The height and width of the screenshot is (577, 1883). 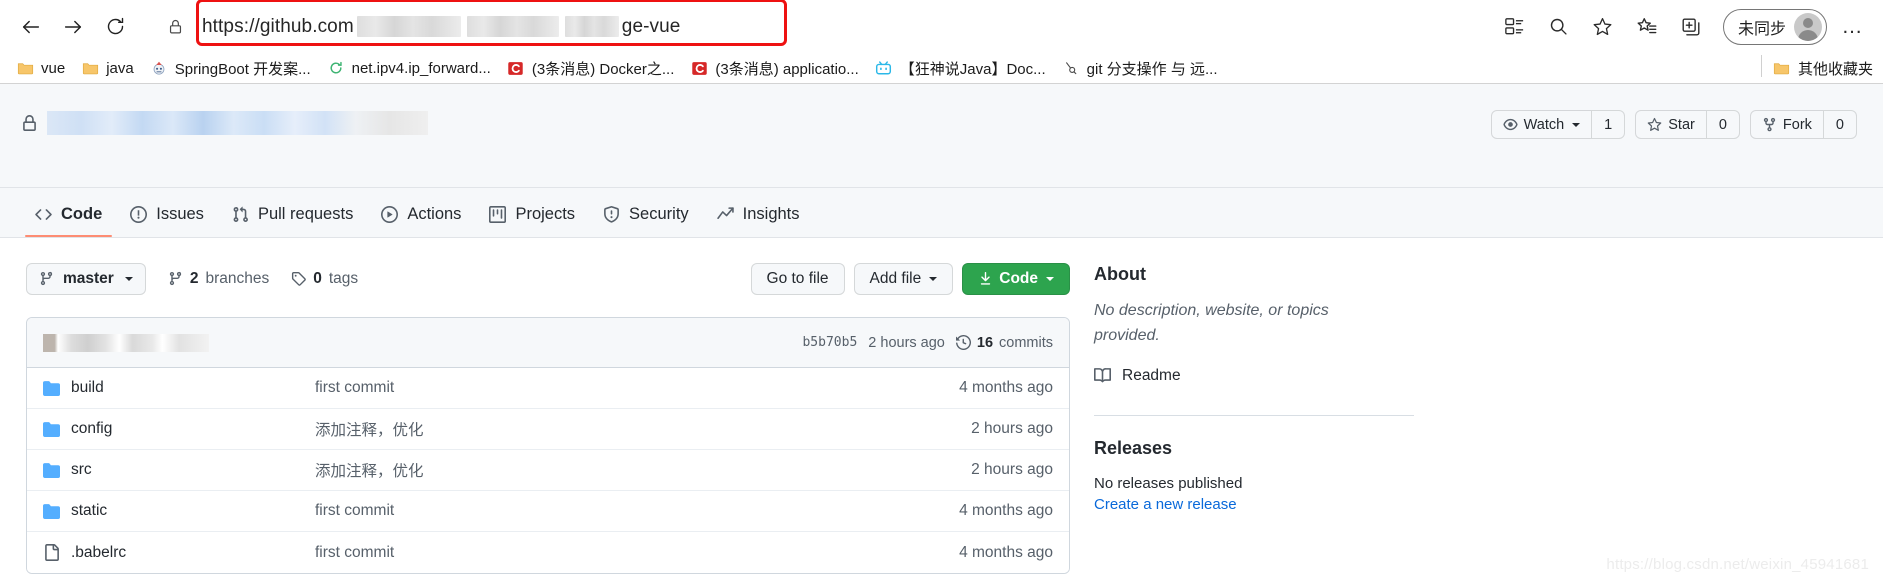 I want to click on file-name: config, so click(x=190, y=429).